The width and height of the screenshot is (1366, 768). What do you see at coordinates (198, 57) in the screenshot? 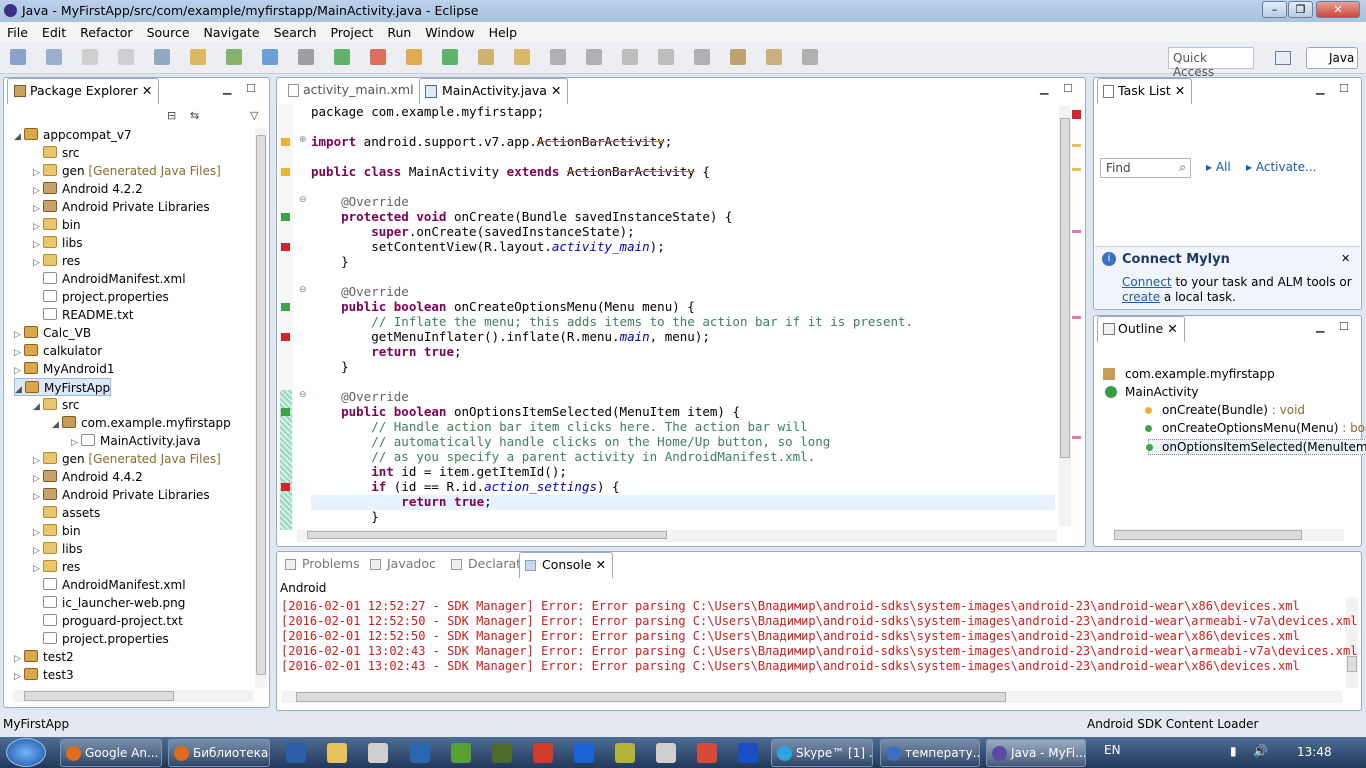
I see `import-icon` at bounding box center [198, 57].